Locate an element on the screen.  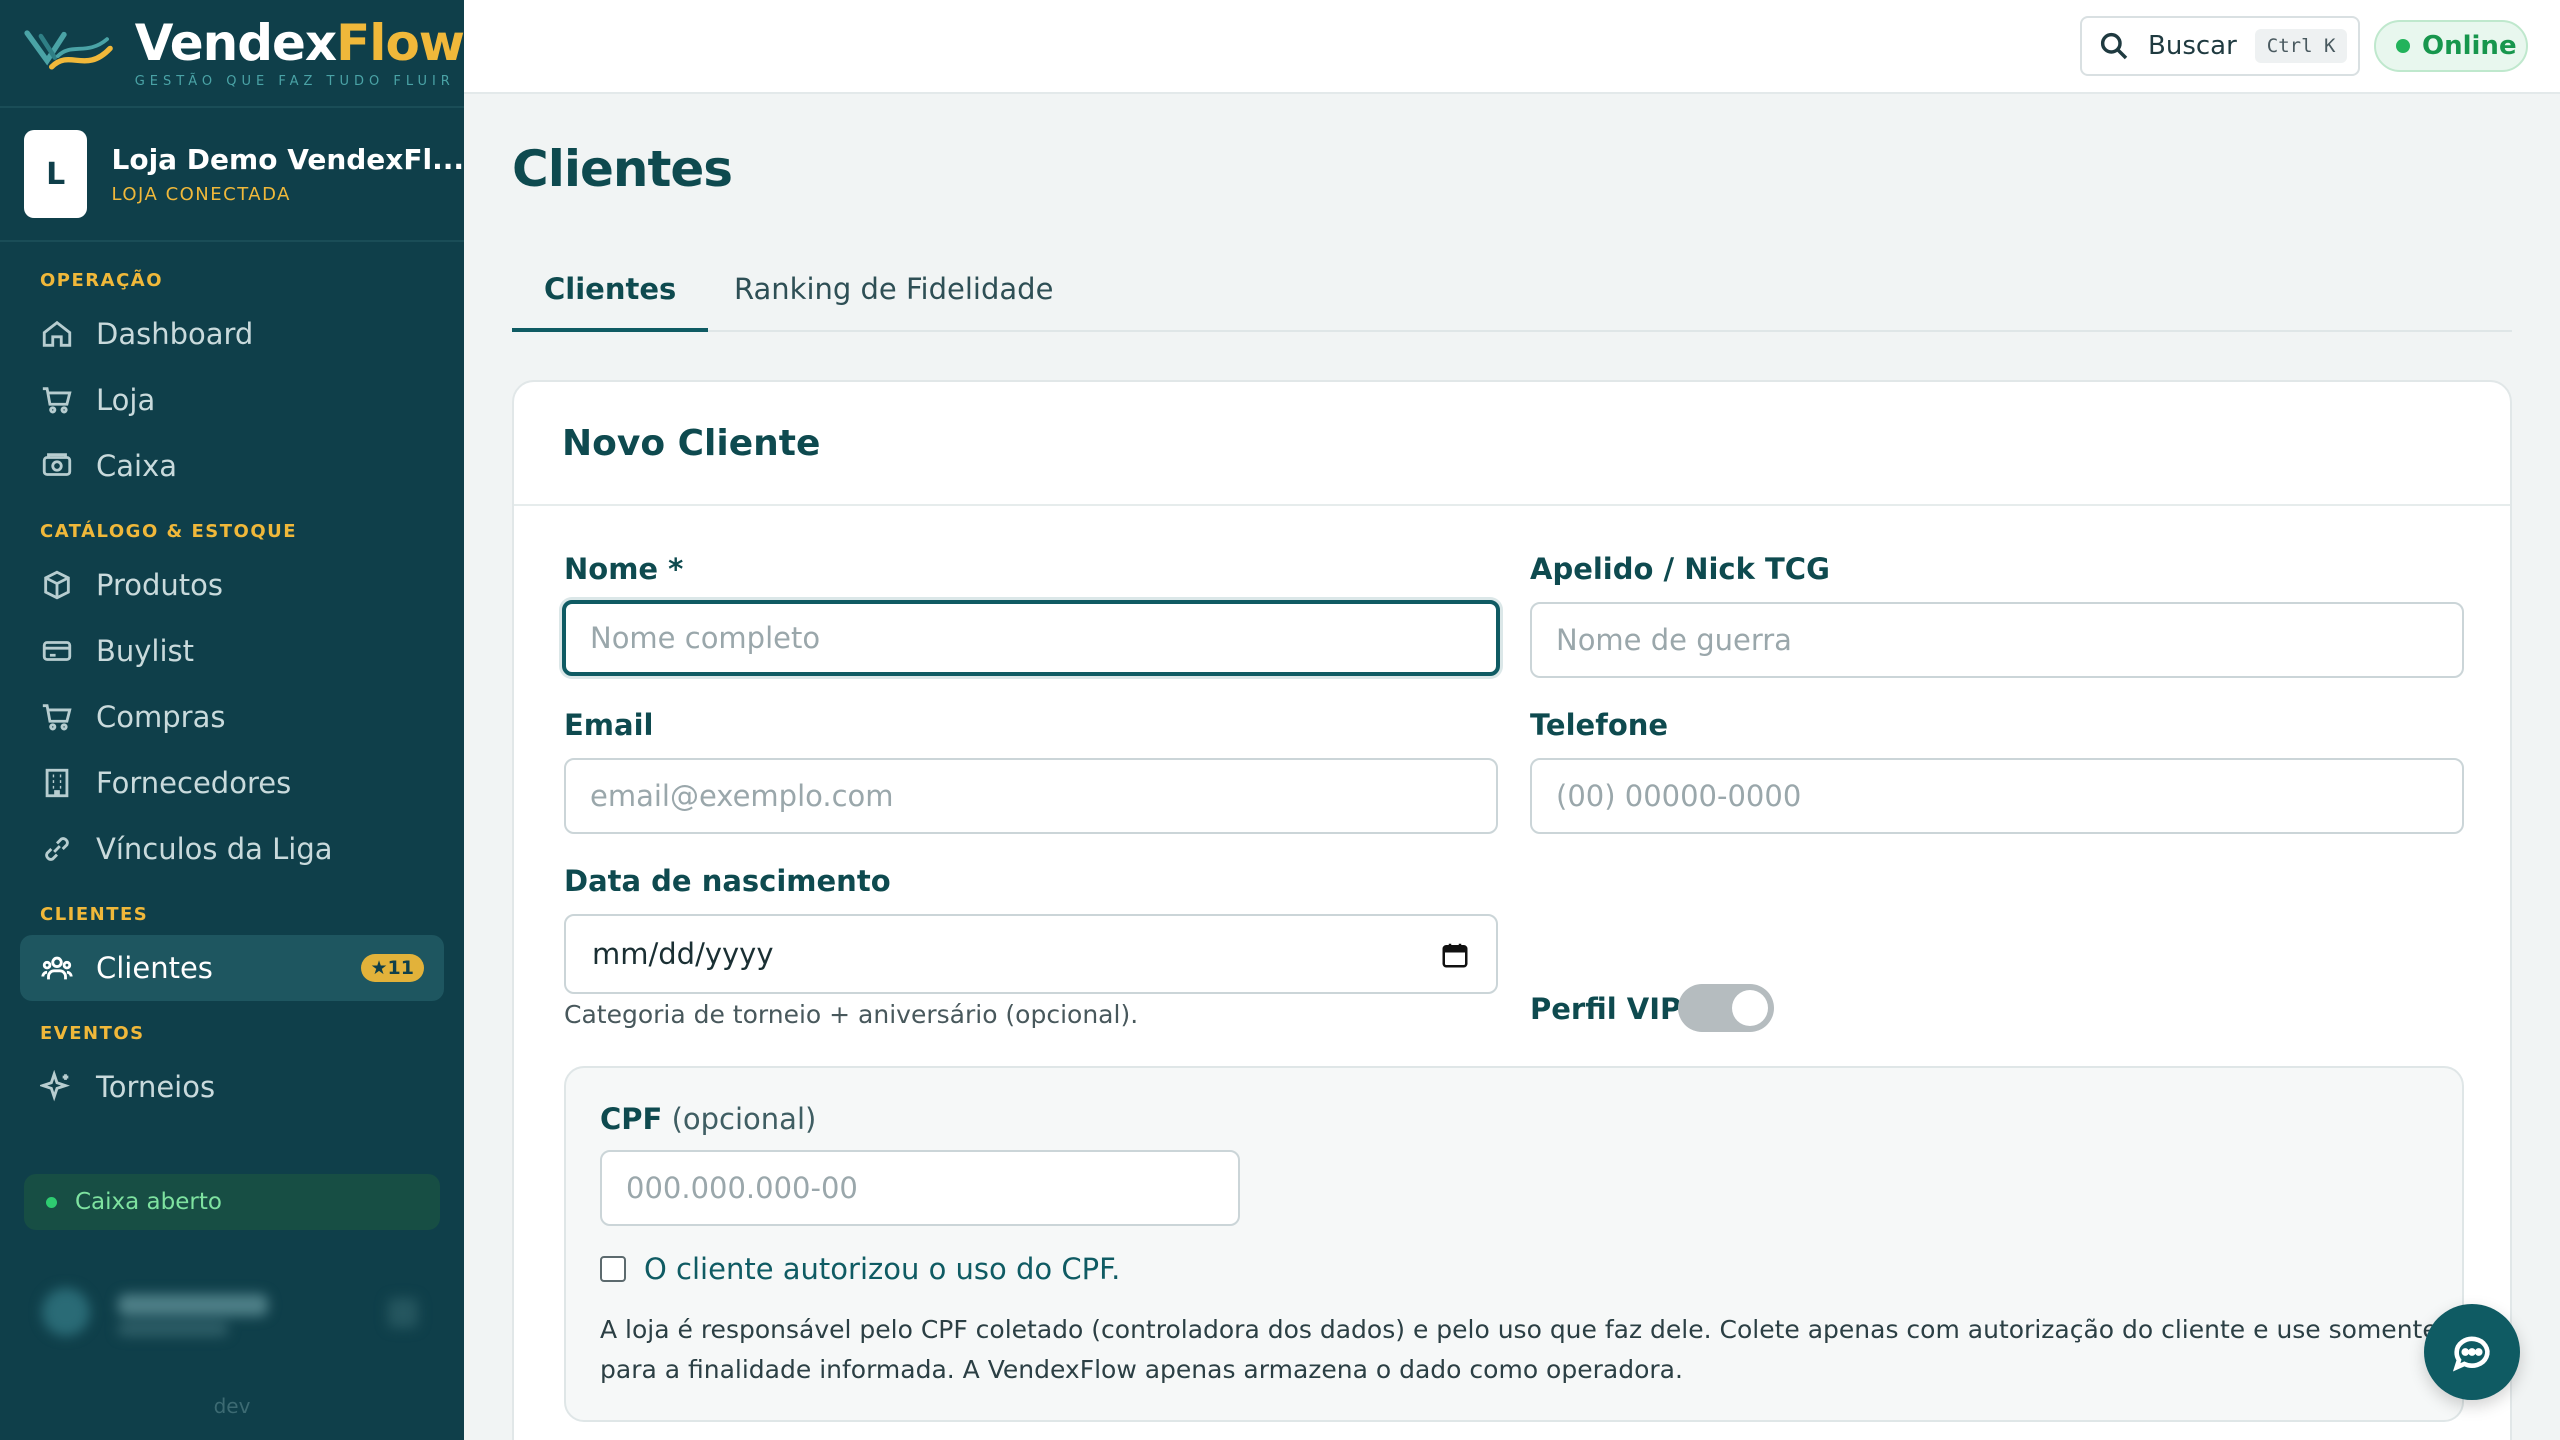
home-icon is located at coordinates (57, 333).